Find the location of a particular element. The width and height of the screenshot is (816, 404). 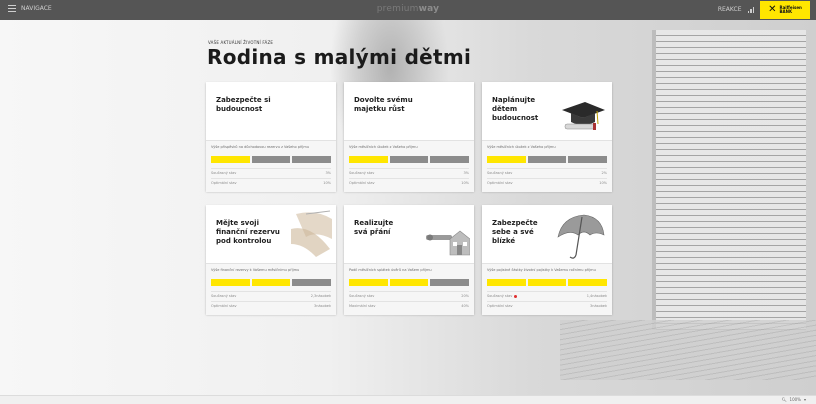

warning-dot-icon is located at coordinates (516, 296).